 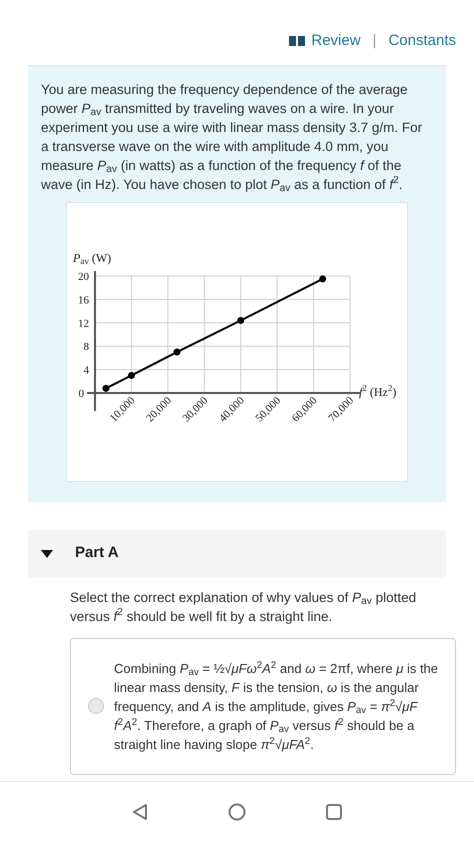 I want to click on home-icon, so click(x=237, y=811).